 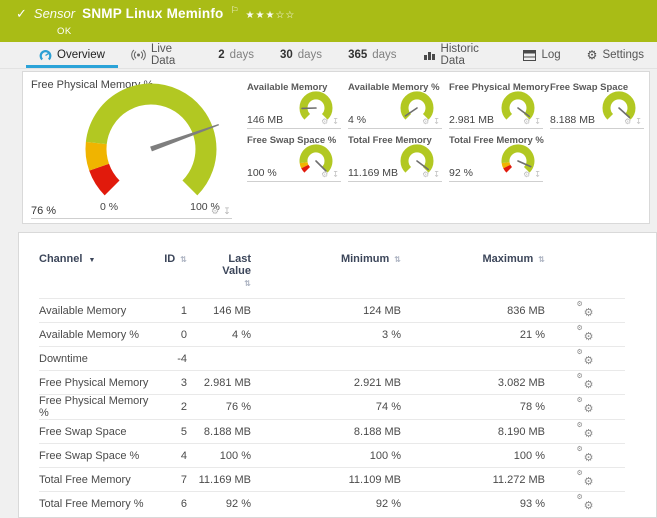 I want to click on tab-historic-data: Historic Data, so click(x=460, y=55).